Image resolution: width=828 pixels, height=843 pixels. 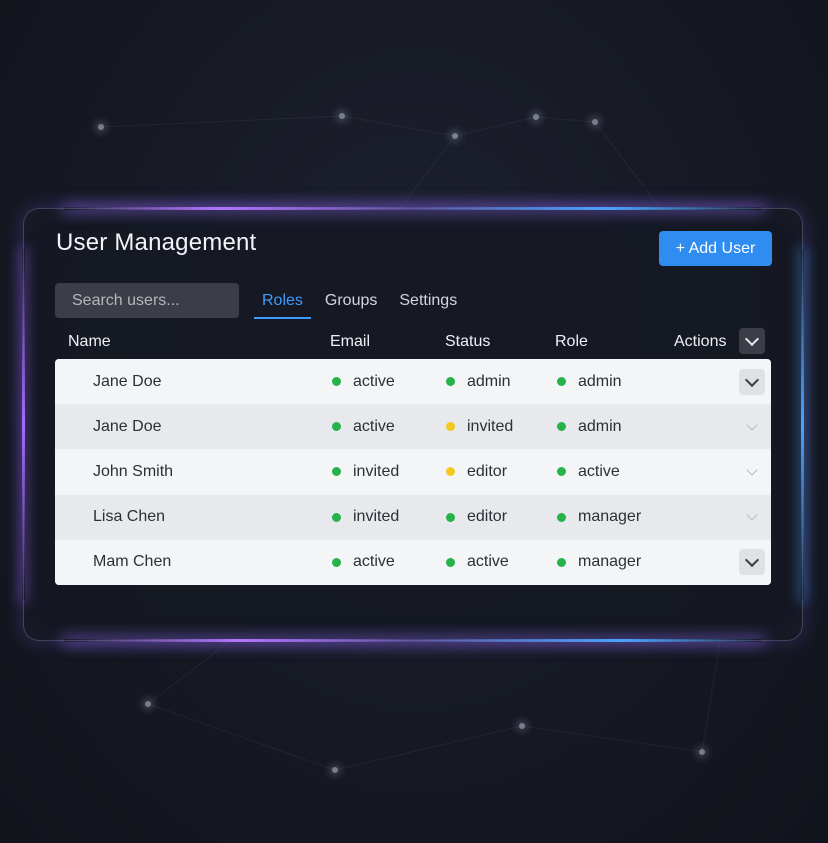 I want to click on table-row: Mam Chen active active manager, so click(x=413, y=562).